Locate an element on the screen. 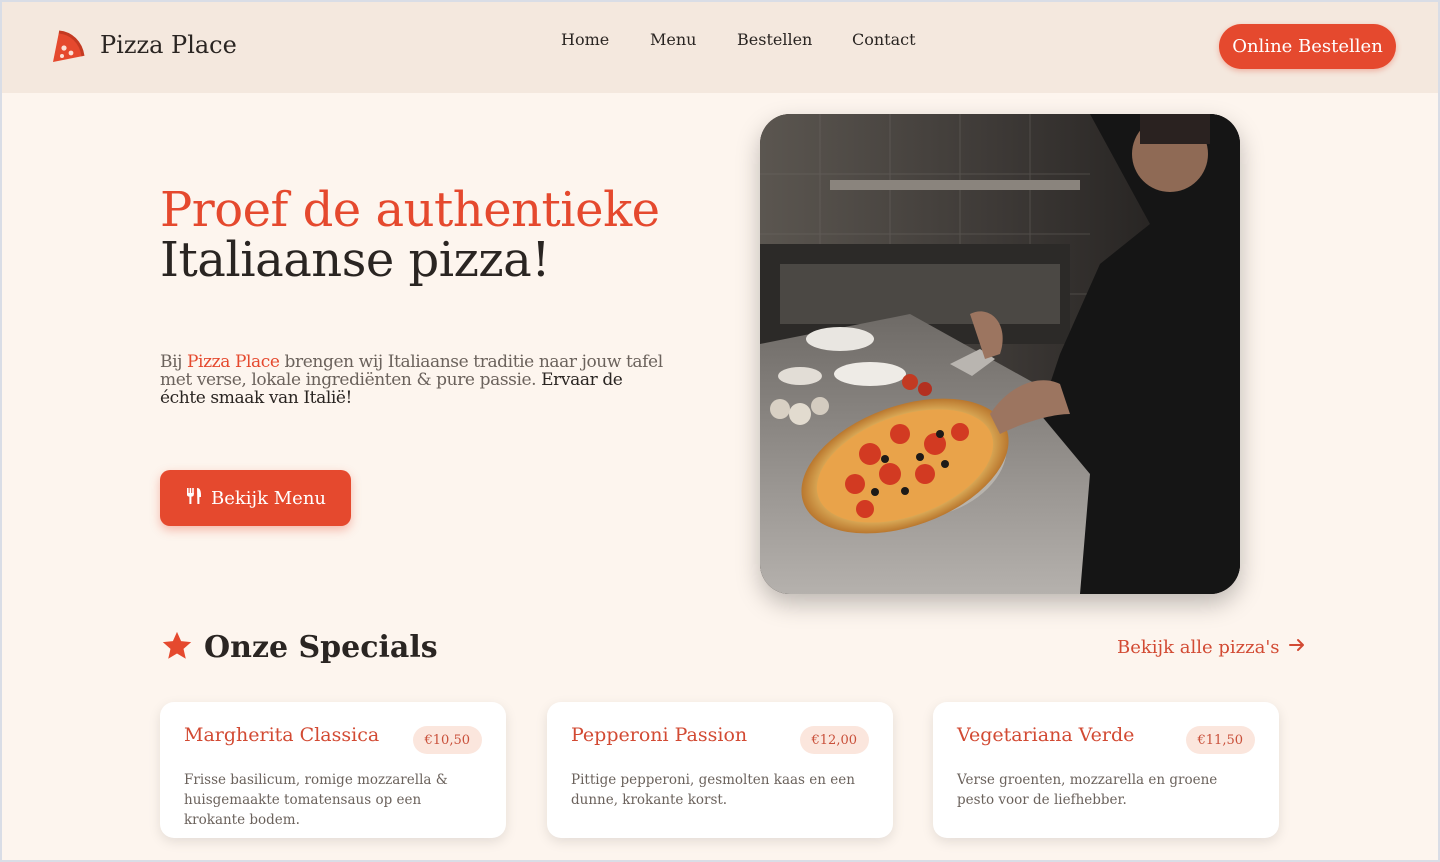 This screenshot has width=1440, height=862. nav-menu: Menu is located at coordinates (673, 39).